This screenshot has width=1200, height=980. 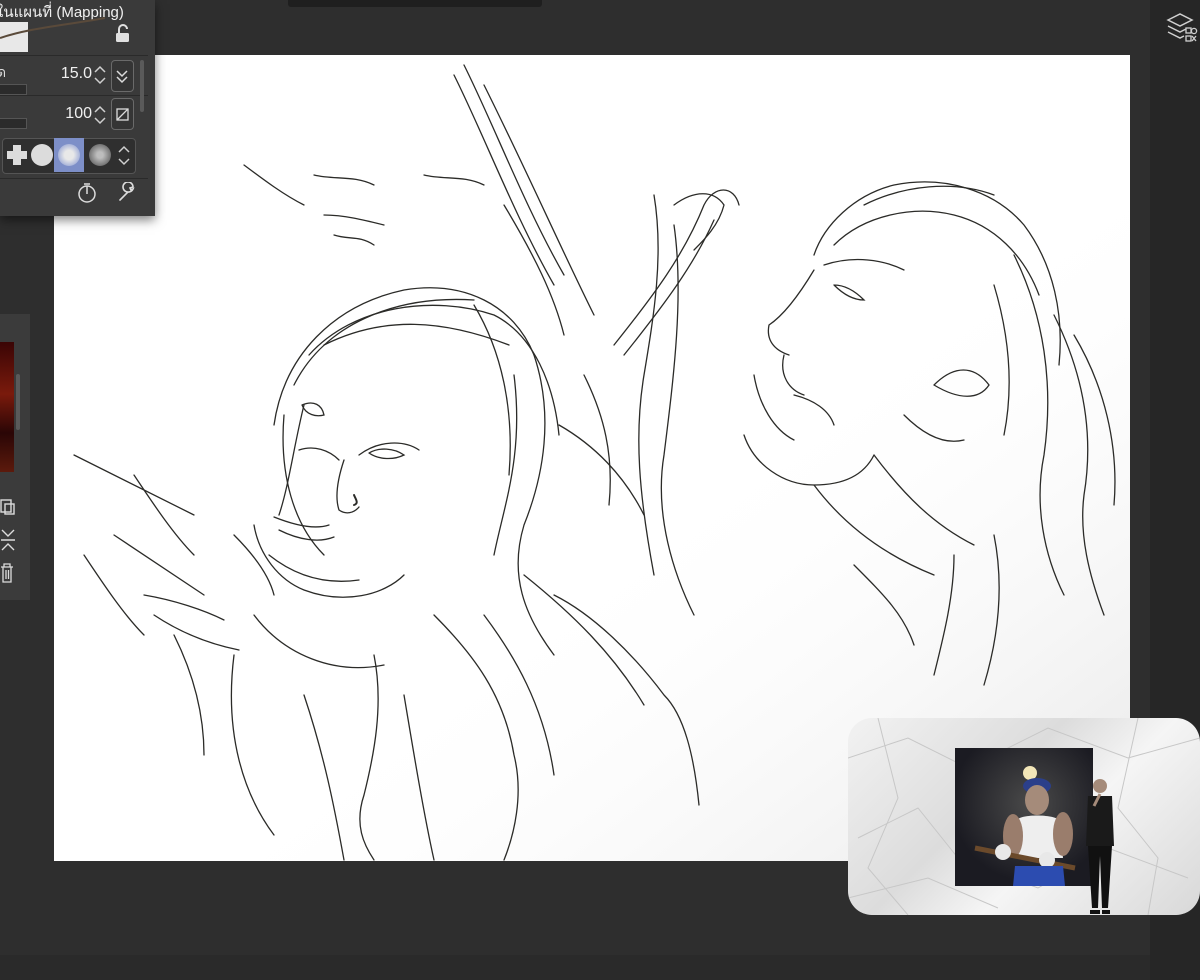 What do you see at coordinates (3, 72) in the screenshot?
I see `brush-size-label: ด` at bounding box center [3, 72].